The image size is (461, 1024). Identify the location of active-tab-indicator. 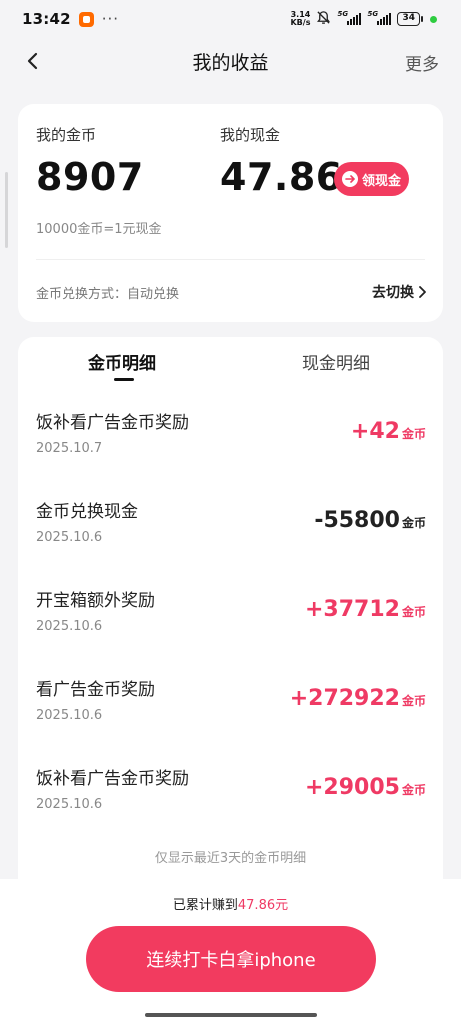
(124, 379).